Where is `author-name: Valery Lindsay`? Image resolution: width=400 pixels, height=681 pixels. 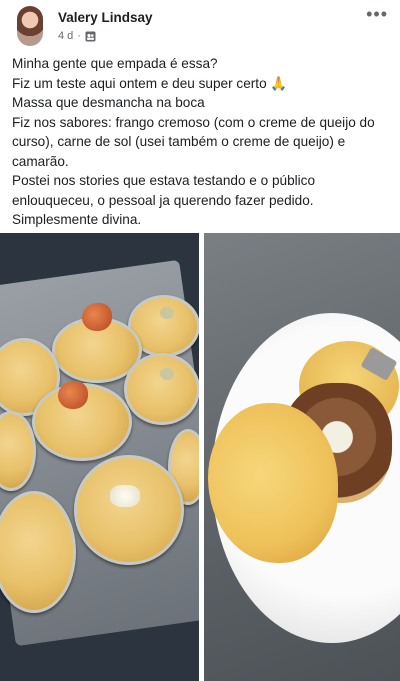
author-name: Valery Lindsay is located at coordinates (105, 17).